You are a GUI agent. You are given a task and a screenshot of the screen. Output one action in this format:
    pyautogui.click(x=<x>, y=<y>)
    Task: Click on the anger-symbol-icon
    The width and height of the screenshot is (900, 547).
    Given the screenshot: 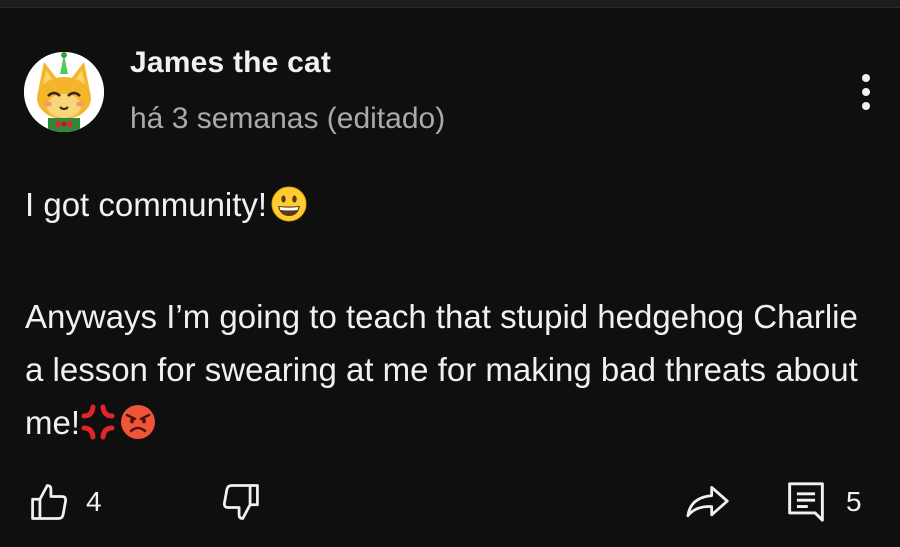 What is the action you would take?
    pyautogui.click(x=98, y=428)
    